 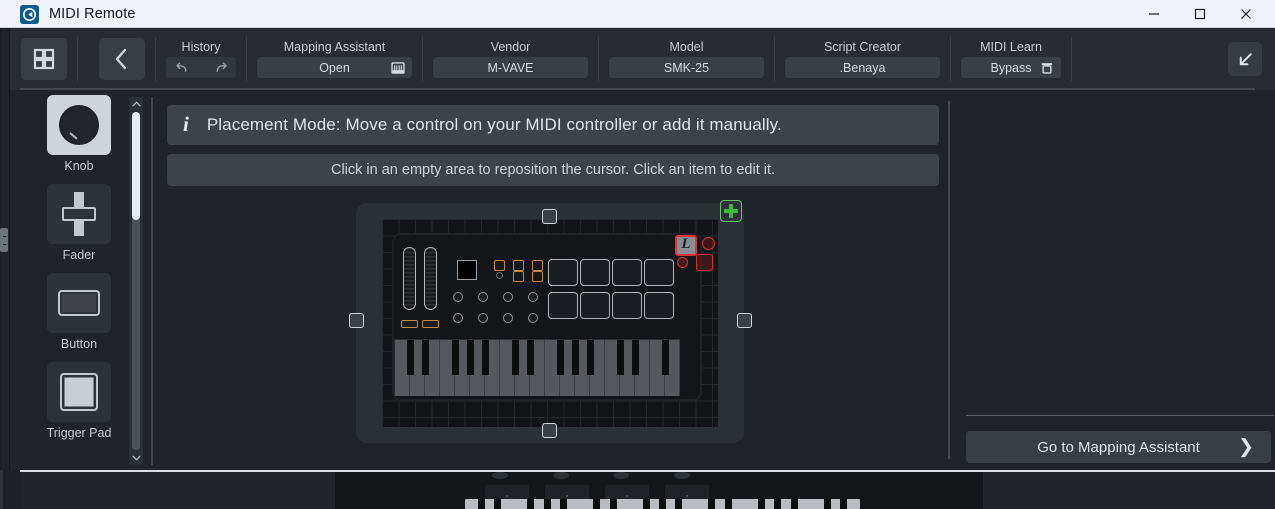 I want to click on go-to-mapping-assistant-label: Go to Mapping Assistant, so click(x=1118, y=447).